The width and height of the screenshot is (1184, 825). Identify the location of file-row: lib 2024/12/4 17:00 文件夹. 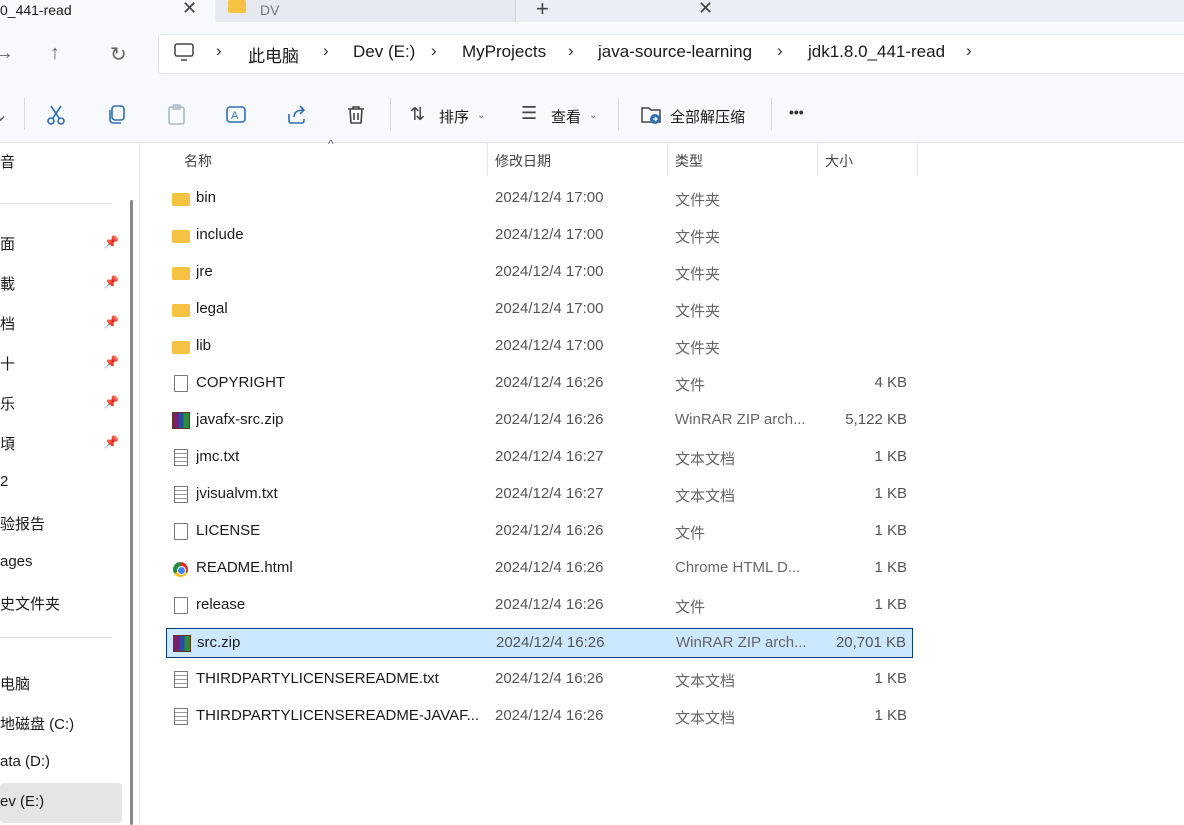
(539, 347).